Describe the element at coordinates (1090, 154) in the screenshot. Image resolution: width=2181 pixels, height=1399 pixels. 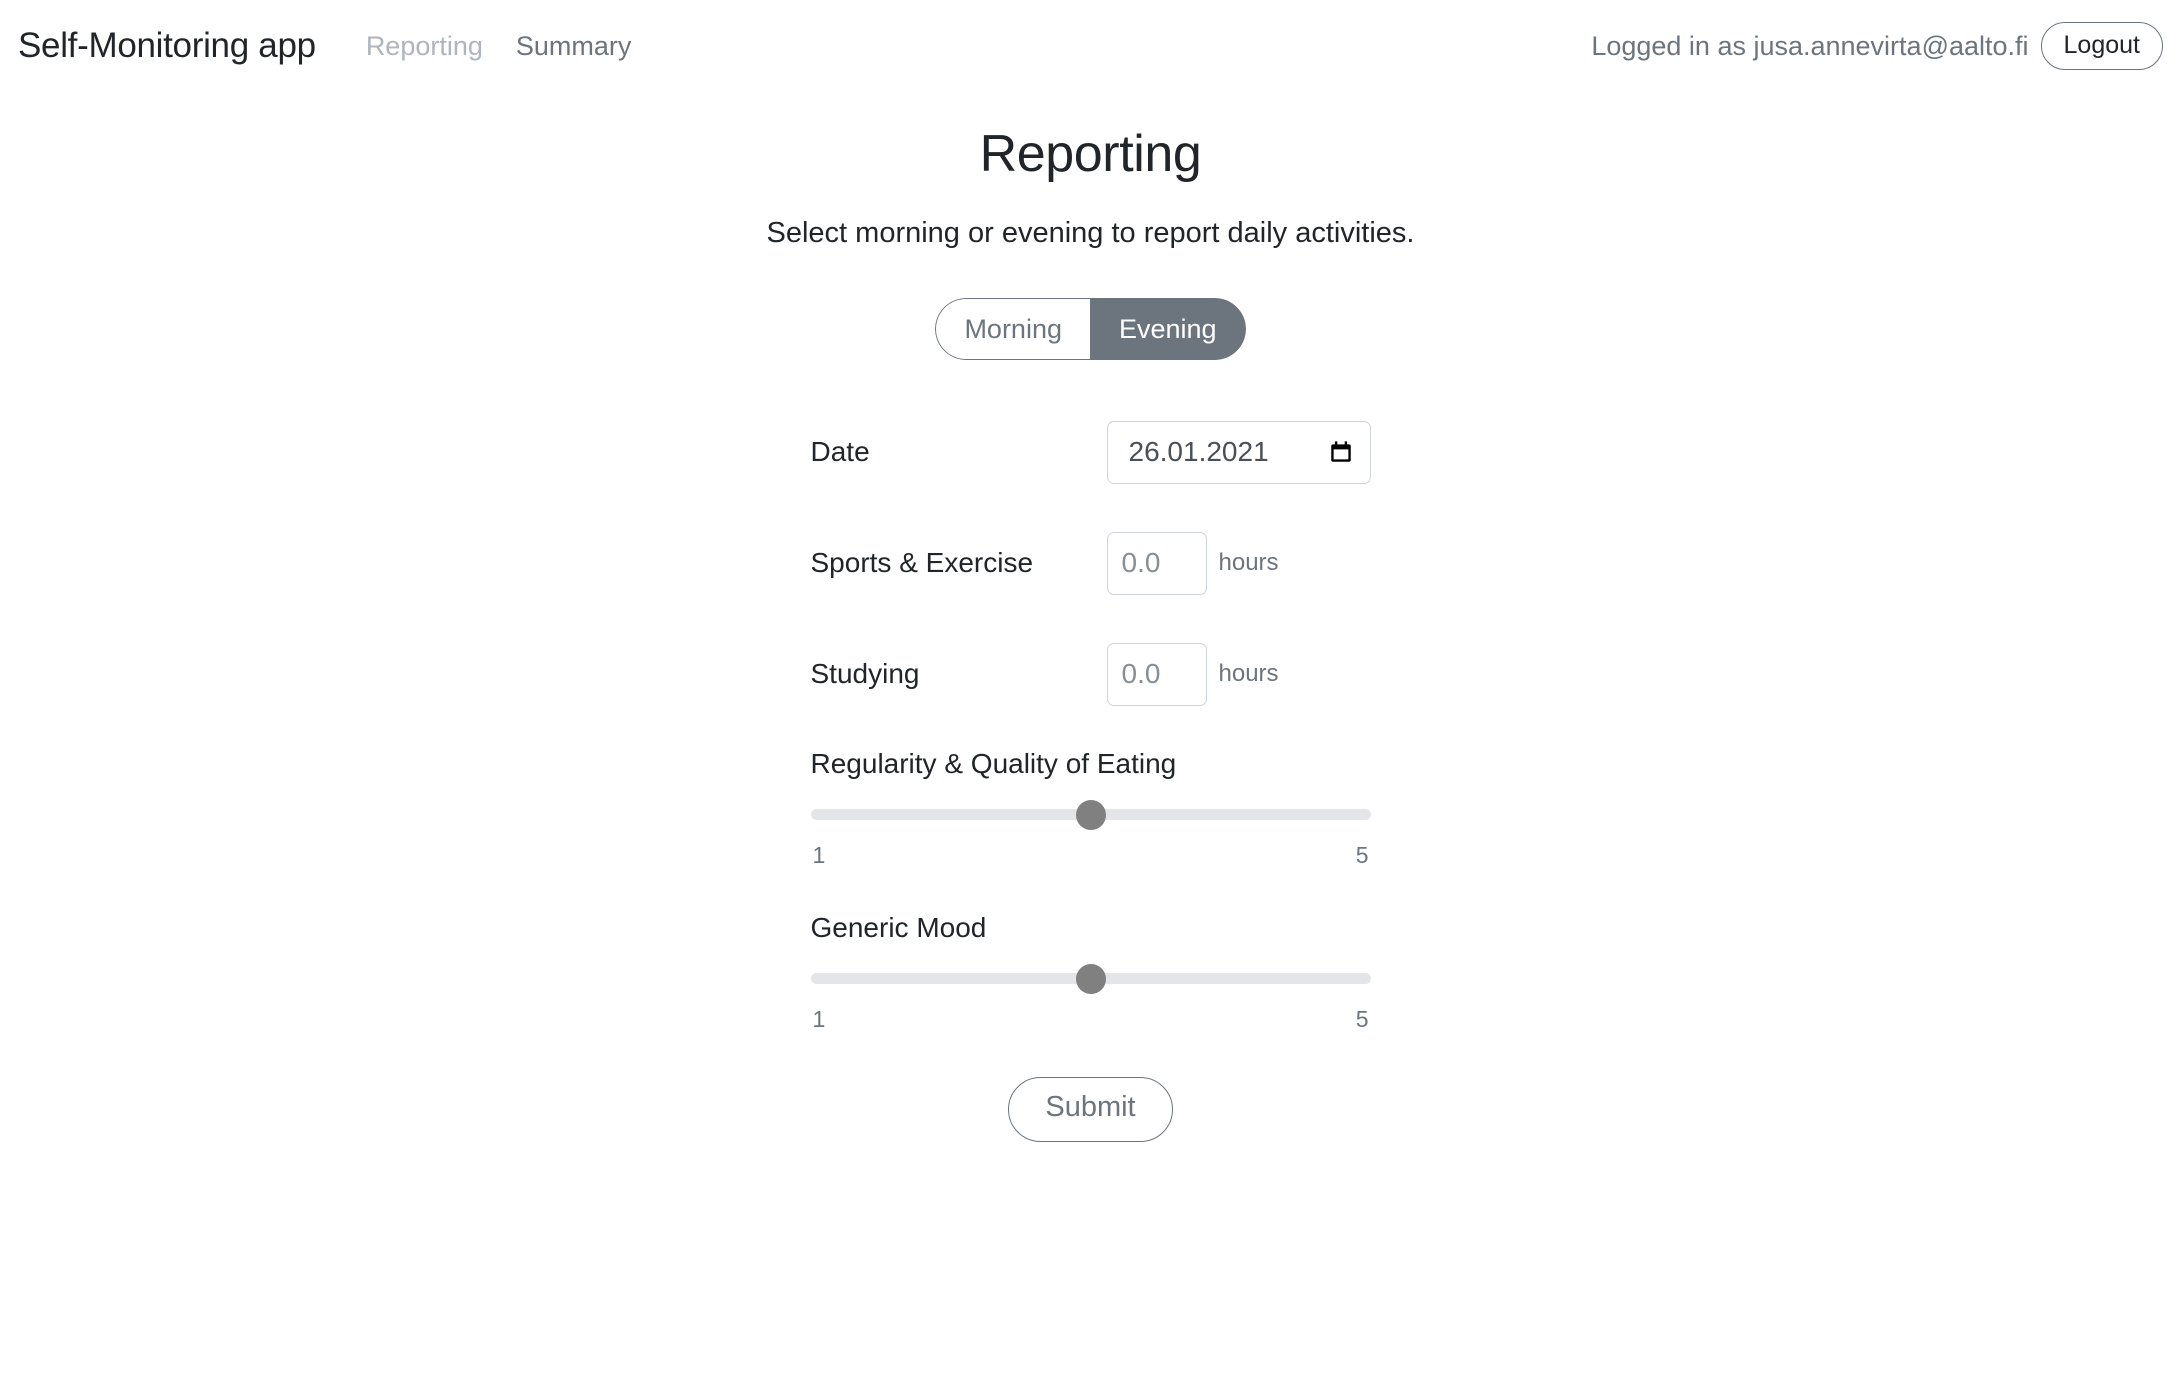
I see `page-title: Reporting` at that location.